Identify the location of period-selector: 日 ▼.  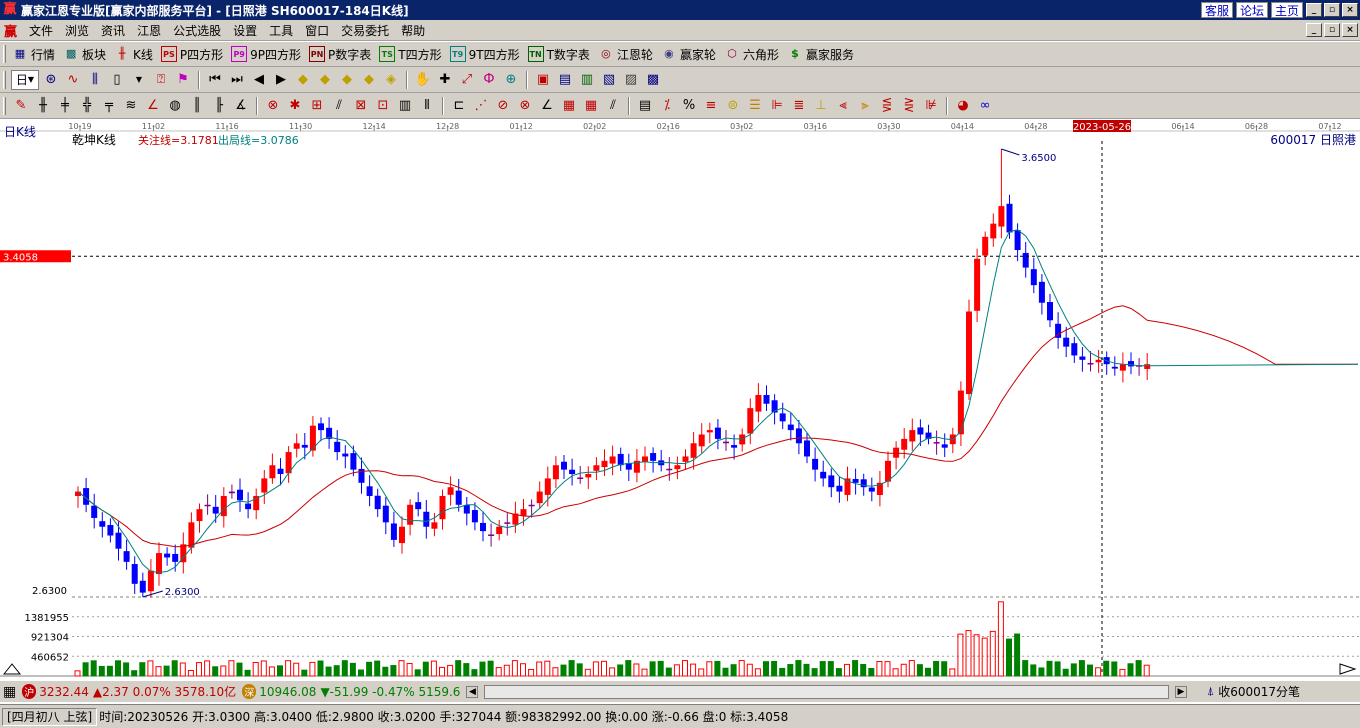
(25, 79).